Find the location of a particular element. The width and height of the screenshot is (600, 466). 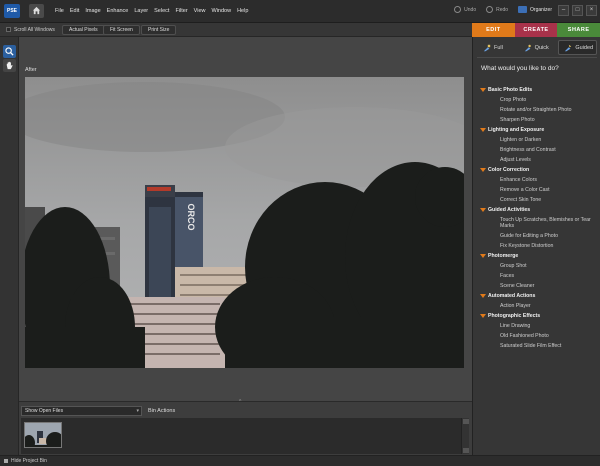

organizer-button: Organizer is located at coordinates (535, 9).